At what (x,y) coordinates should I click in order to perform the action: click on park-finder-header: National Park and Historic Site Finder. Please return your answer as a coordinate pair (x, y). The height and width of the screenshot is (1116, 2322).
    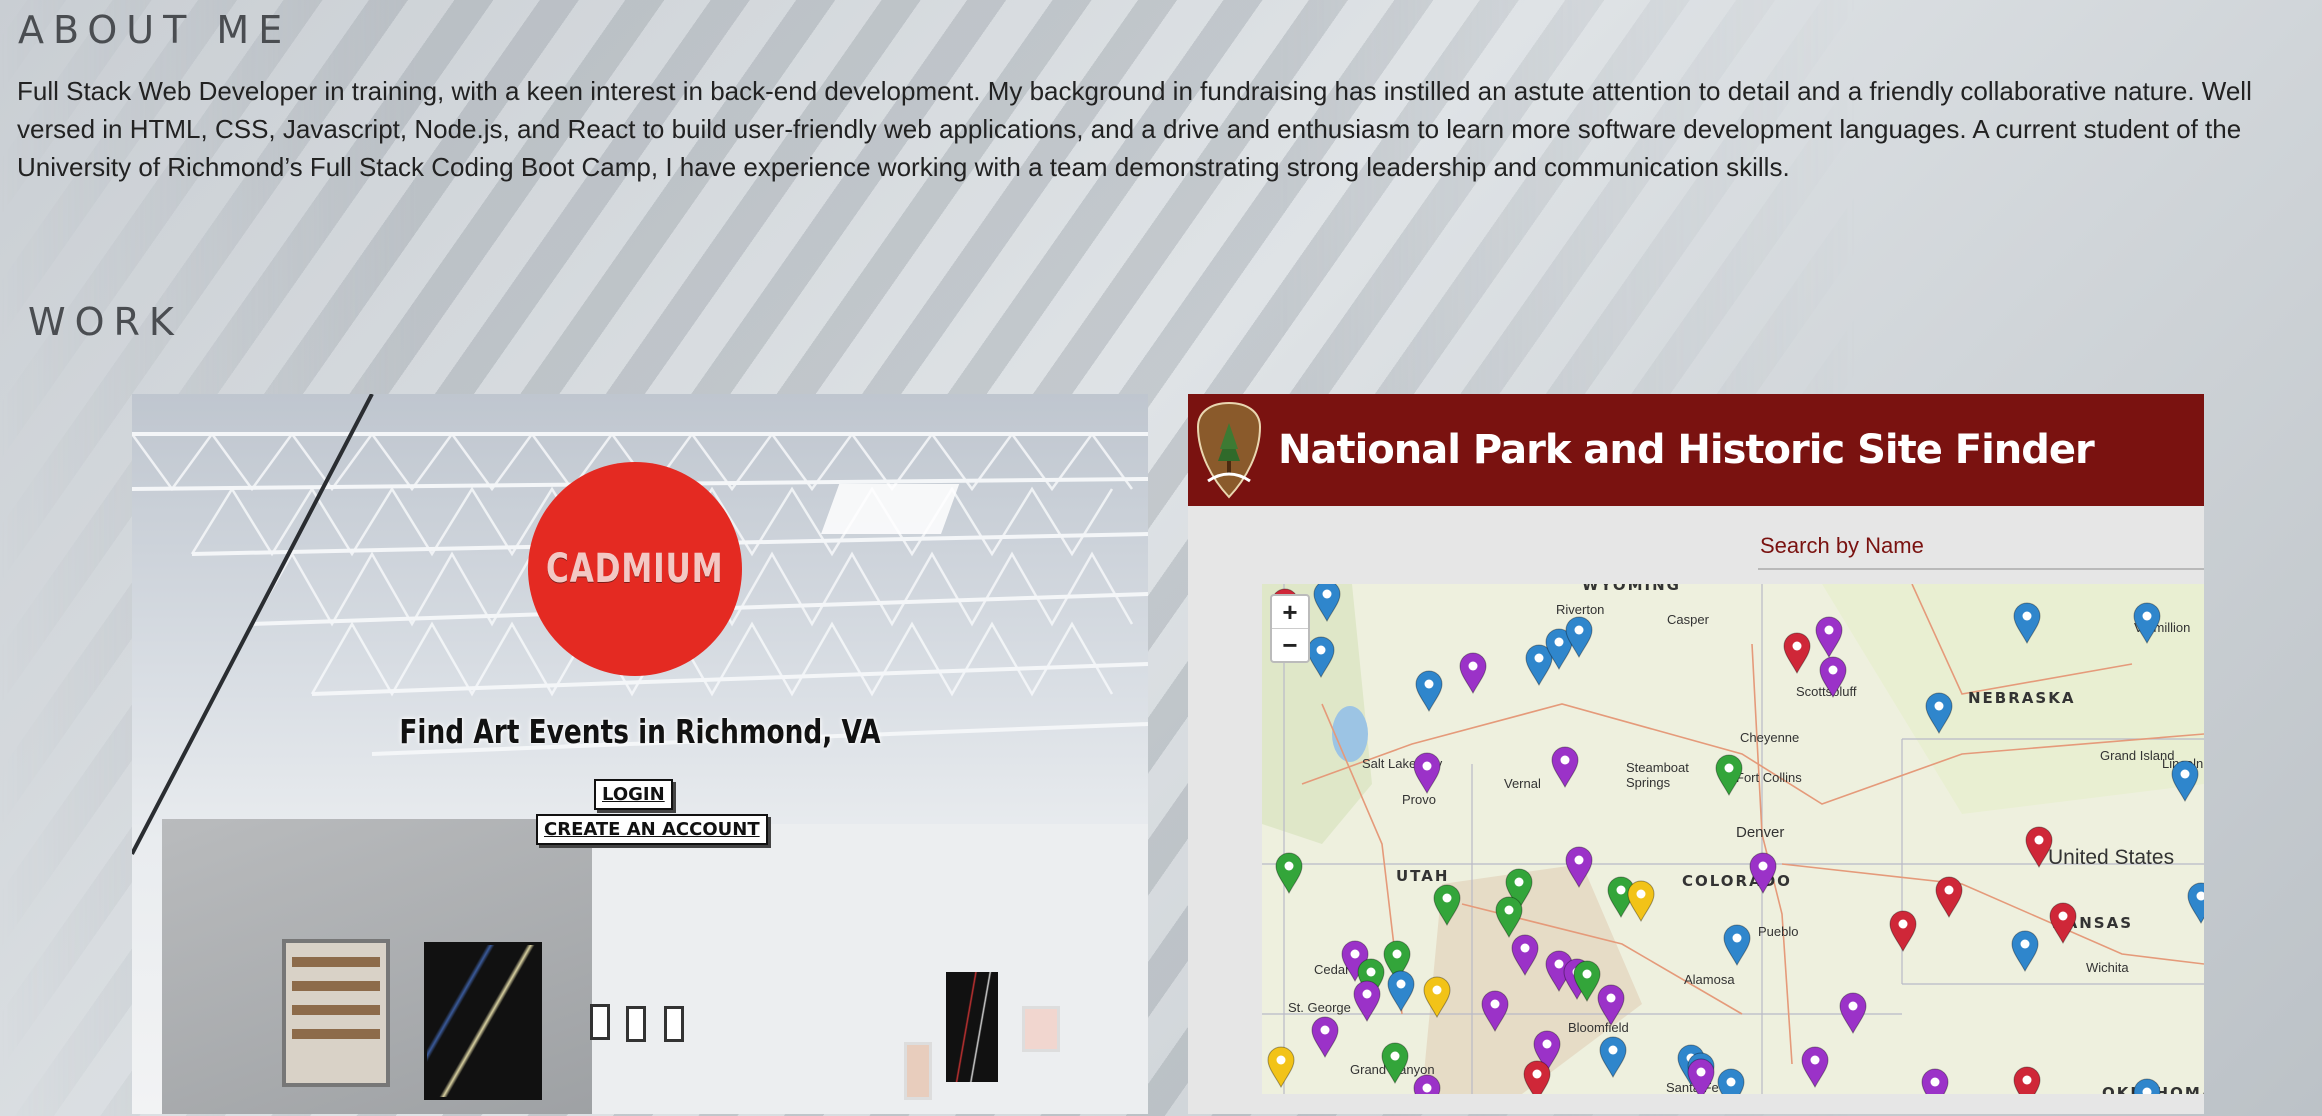
    Looking at the image, I should click on (1696, 450).